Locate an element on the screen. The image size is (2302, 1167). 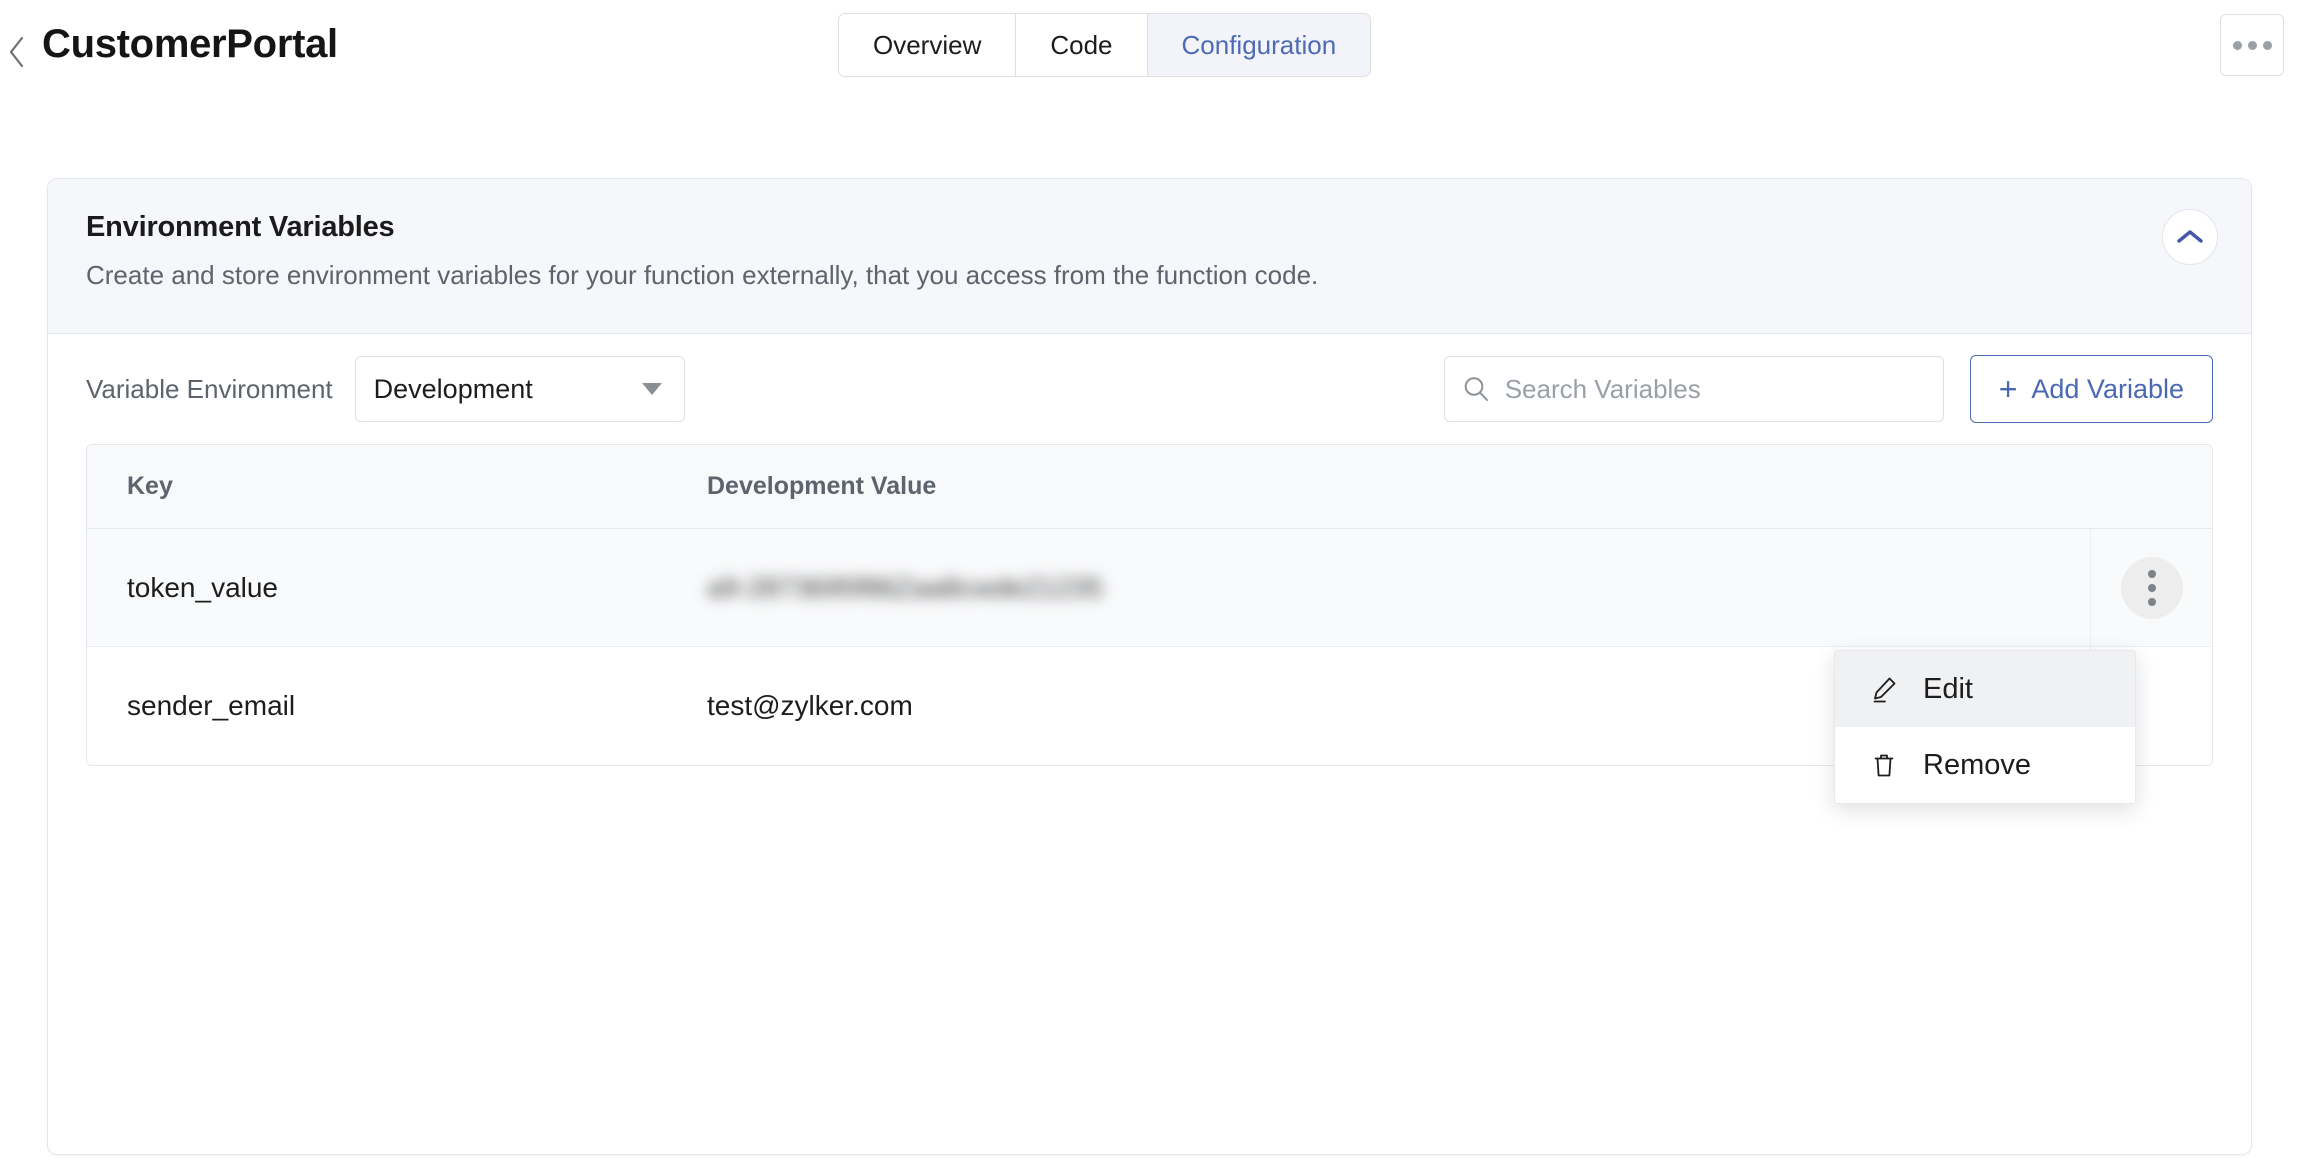
variable-environment-value: Development is located at coordinates (453, 388).